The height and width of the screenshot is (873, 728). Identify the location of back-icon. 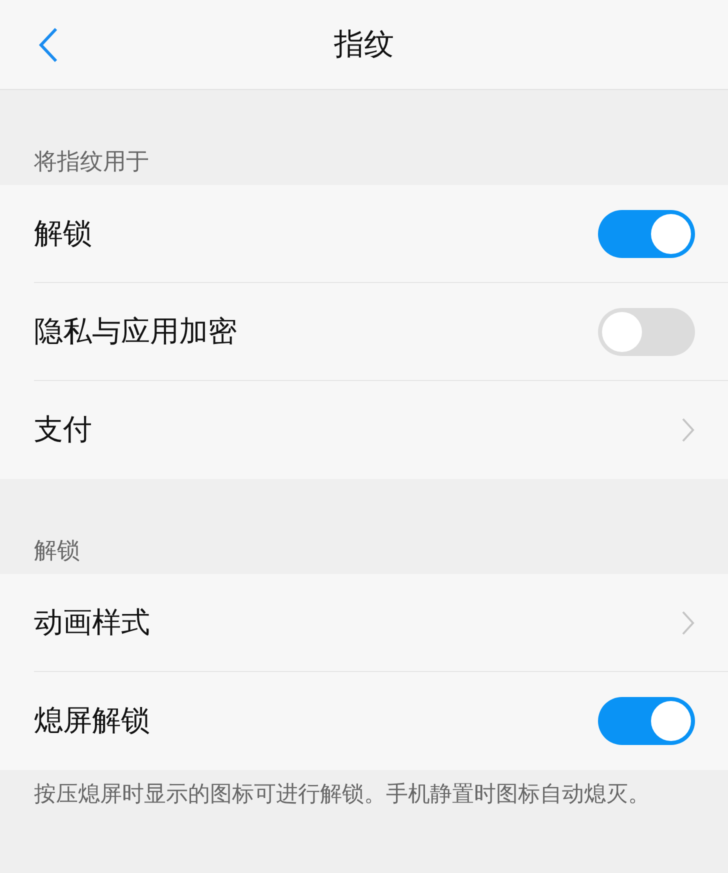
(48, 45).